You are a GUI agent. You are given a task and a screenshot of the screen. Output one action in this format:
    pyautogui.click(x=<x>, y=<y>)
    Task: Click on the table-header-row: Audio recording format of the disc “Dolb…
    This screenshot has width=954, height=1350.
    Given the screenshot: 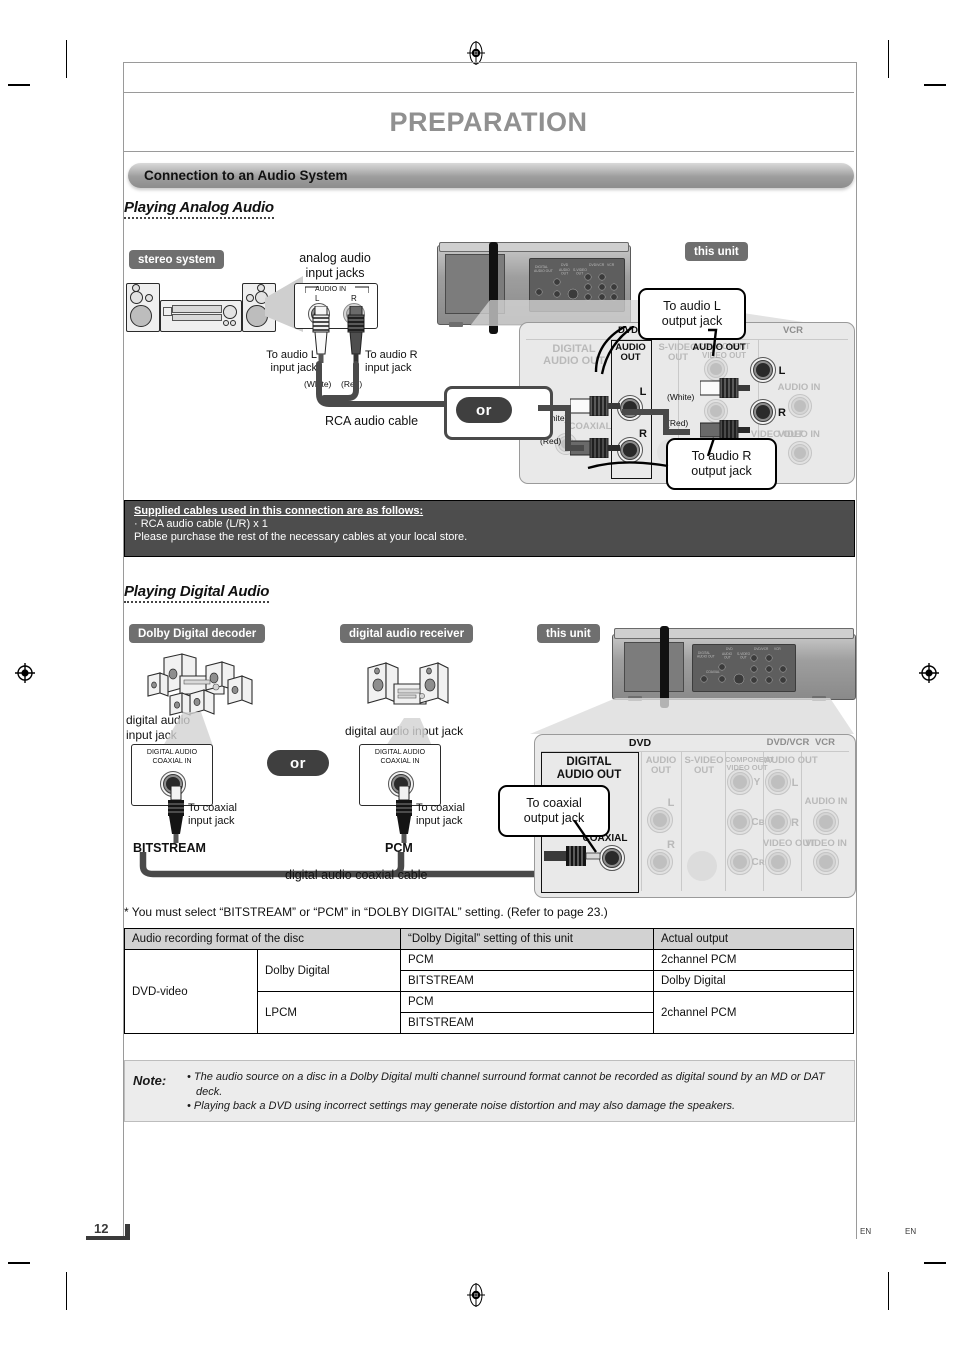 What is the action you would take?
    pyautogui.click(x=489, y=939)
    